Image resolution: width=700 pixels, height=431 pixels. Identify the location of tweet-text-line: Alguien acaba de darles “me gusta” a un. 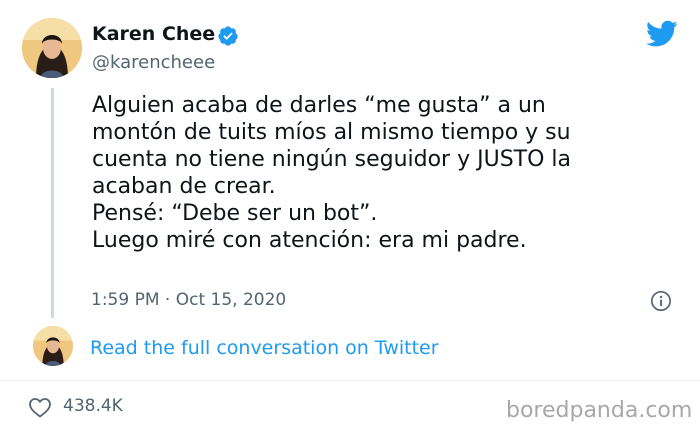
(319, 105).